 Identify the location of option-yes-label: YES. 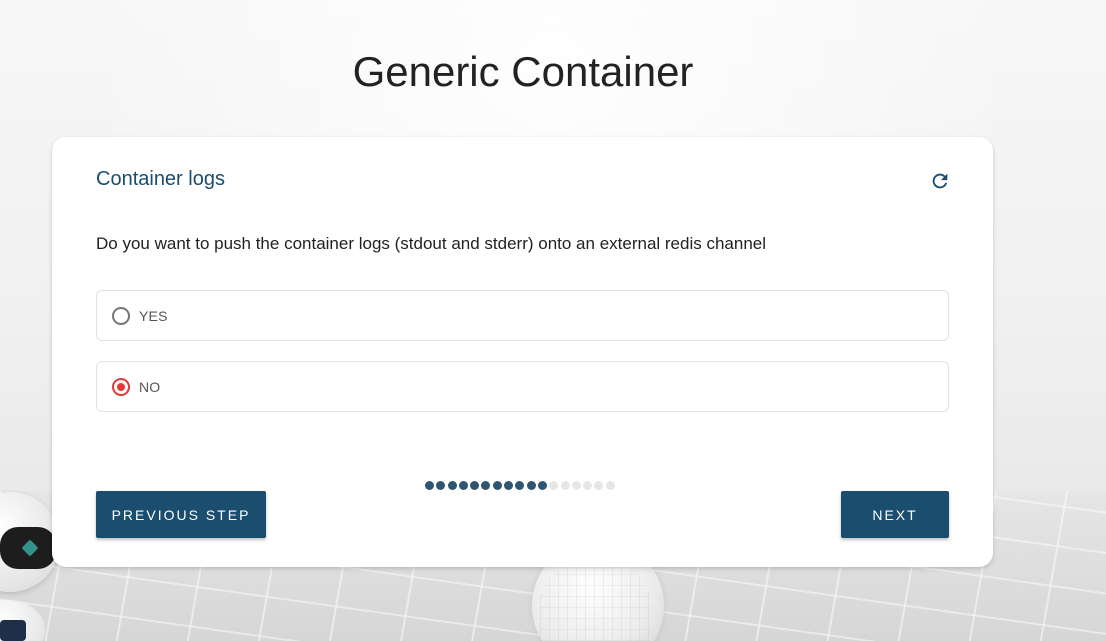
(153, 315).